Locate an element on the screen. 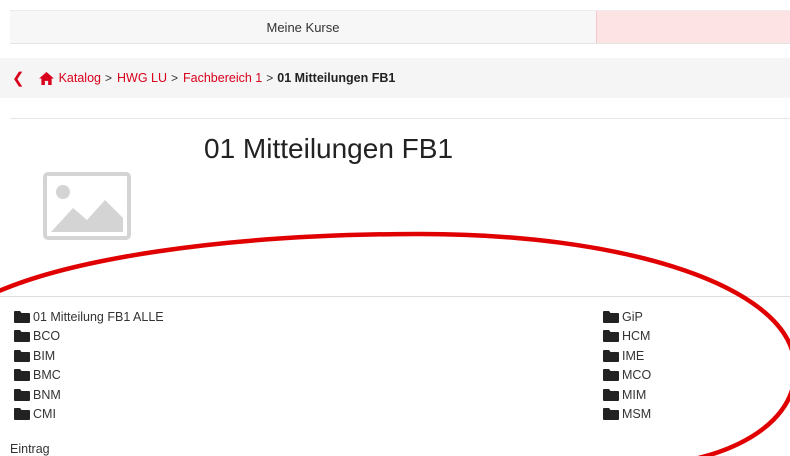 The height and width of the screenshot is (456, 790). folder-item: 01 Mitteilung FB1 ALLE is located at coordinates (89, 317).